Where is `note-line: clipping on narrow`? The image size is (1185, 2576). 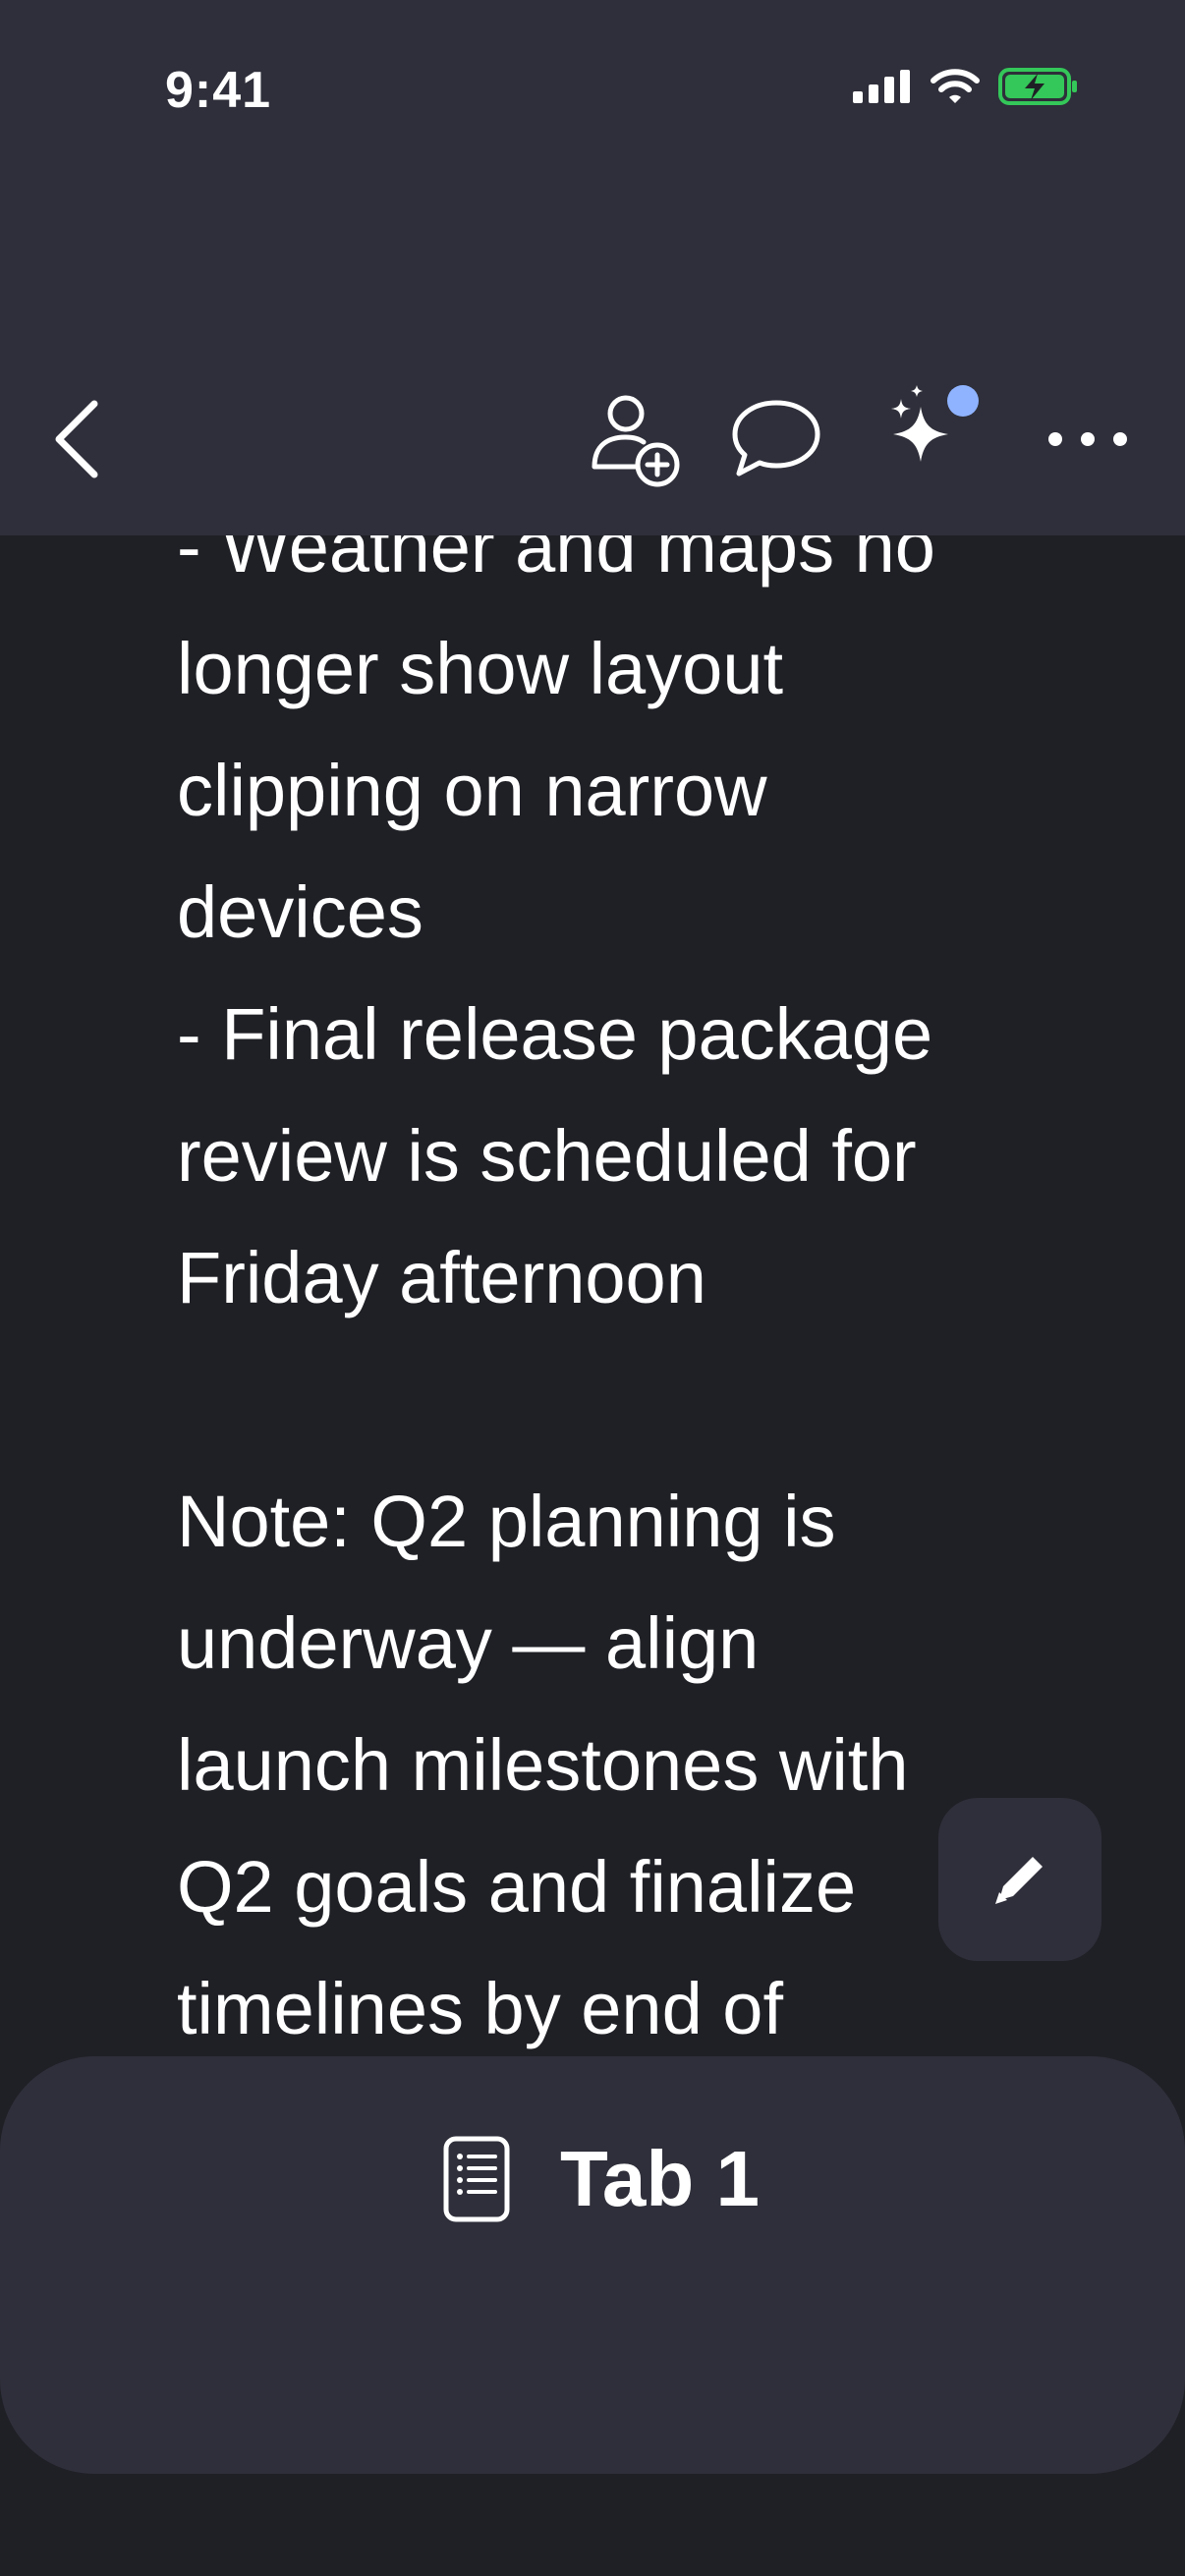 note-line: clipping on narrow is located at coordinates (472, 790).